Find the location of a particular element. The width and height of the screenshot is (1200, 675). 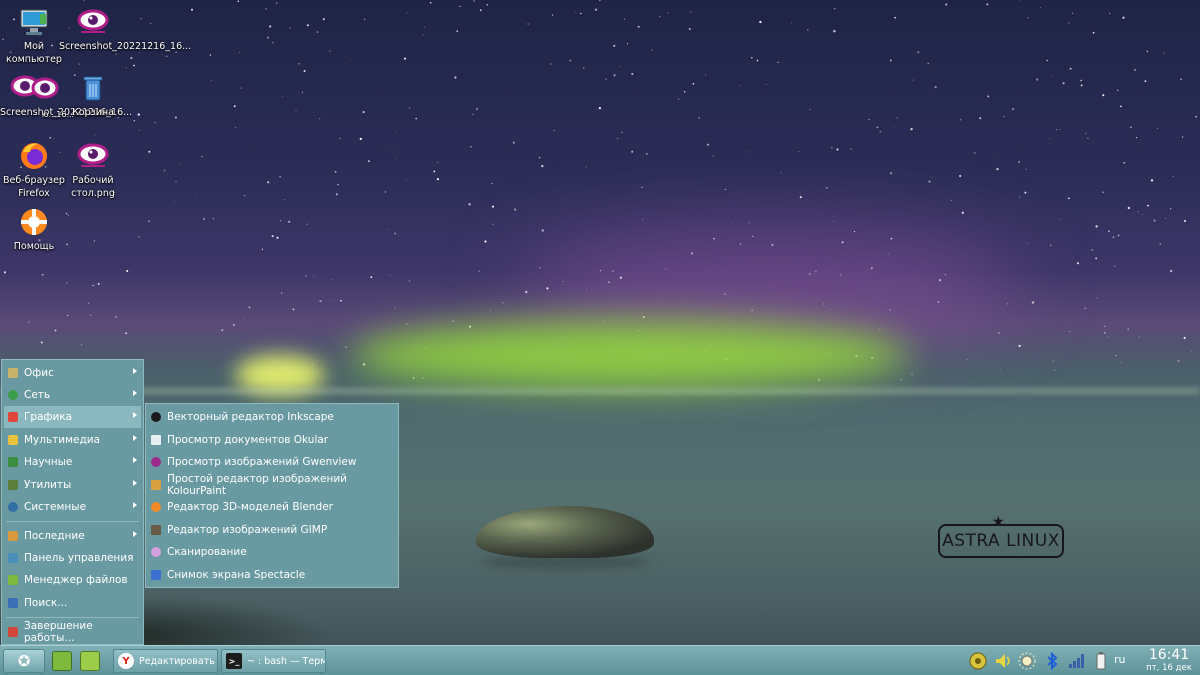

desktop-icon-desktop-png: Рабочий стол.png is located at coordinates (93, 170).